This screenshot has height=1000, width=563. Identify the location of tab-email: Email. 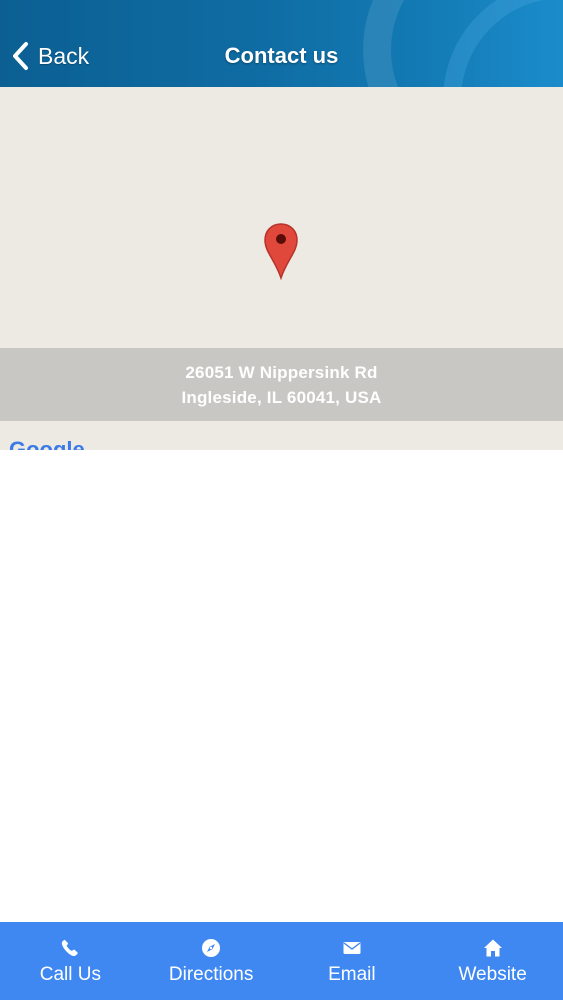
(352, 961).